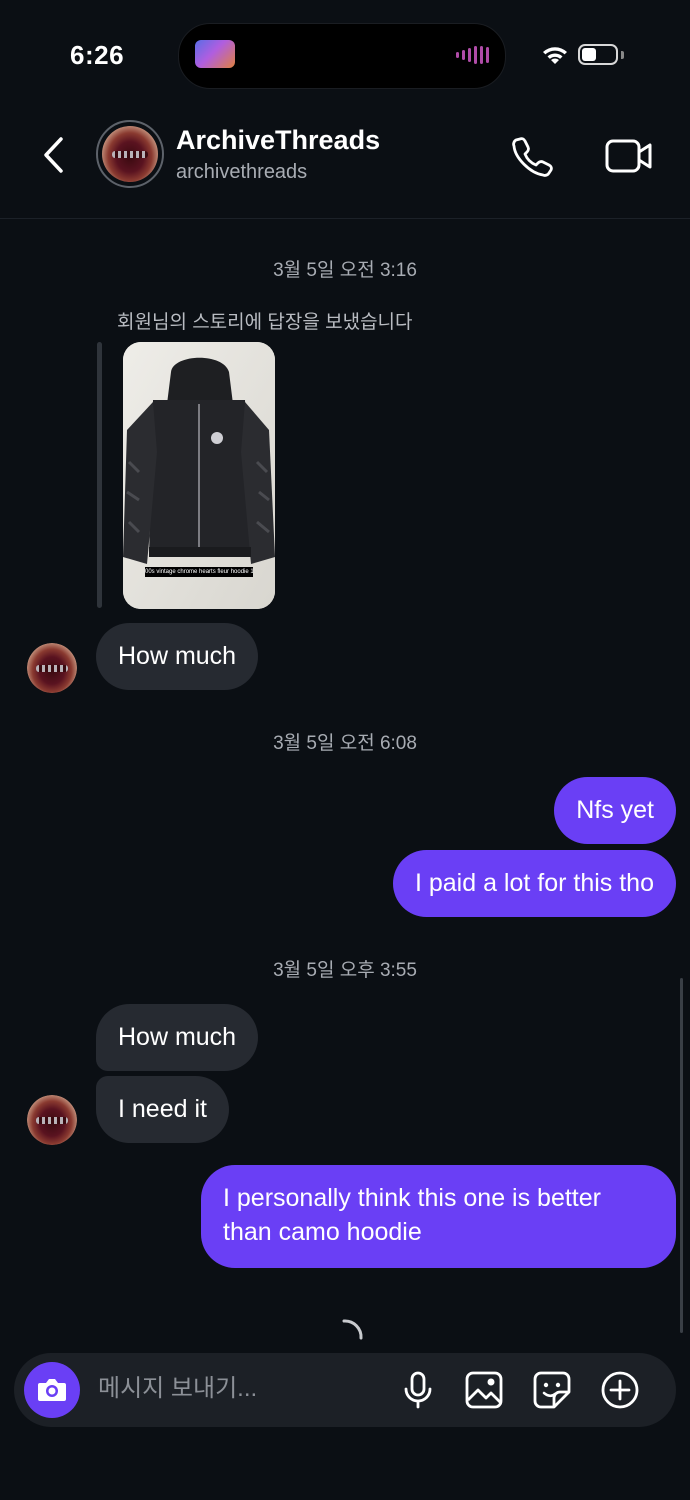  Describe the element at coordinates (555, 55) in the screenshot. I see `wifi-icon` at that location.